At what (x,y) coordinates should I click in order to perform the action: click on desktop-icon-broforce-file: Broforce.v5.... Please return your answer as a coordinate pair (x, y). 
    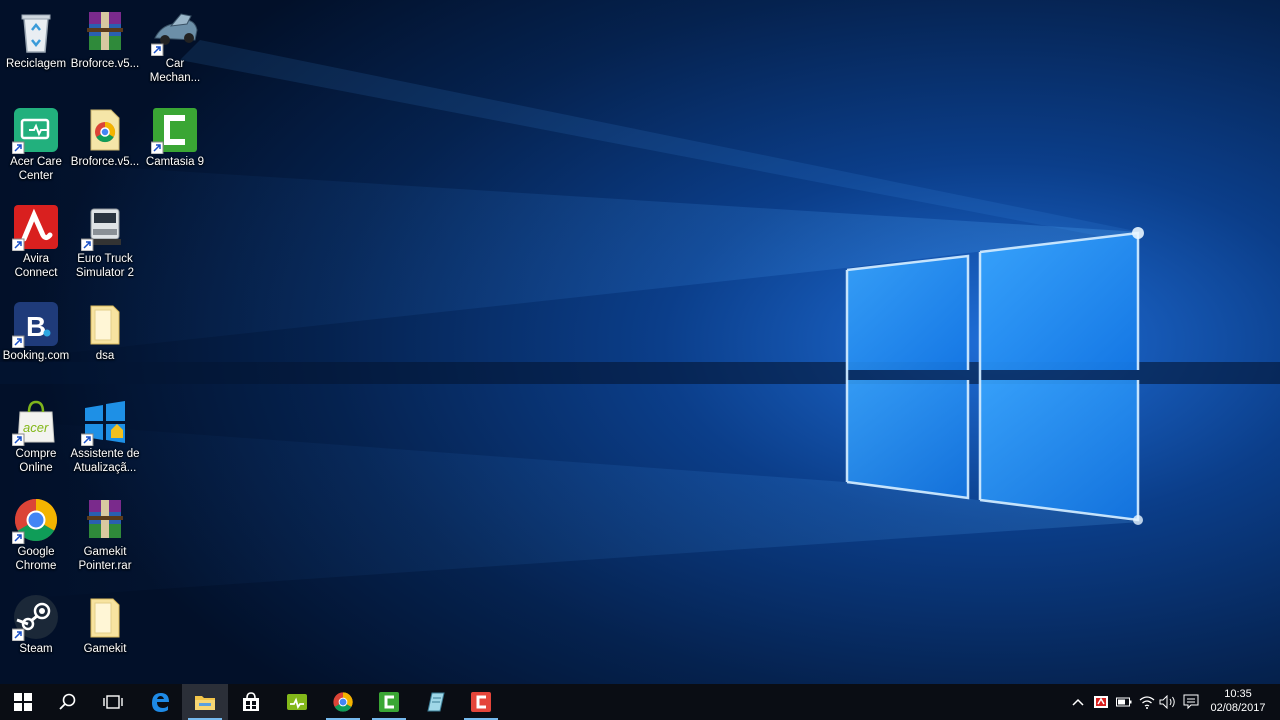
    Looking at the image, I should click on (105, 145).